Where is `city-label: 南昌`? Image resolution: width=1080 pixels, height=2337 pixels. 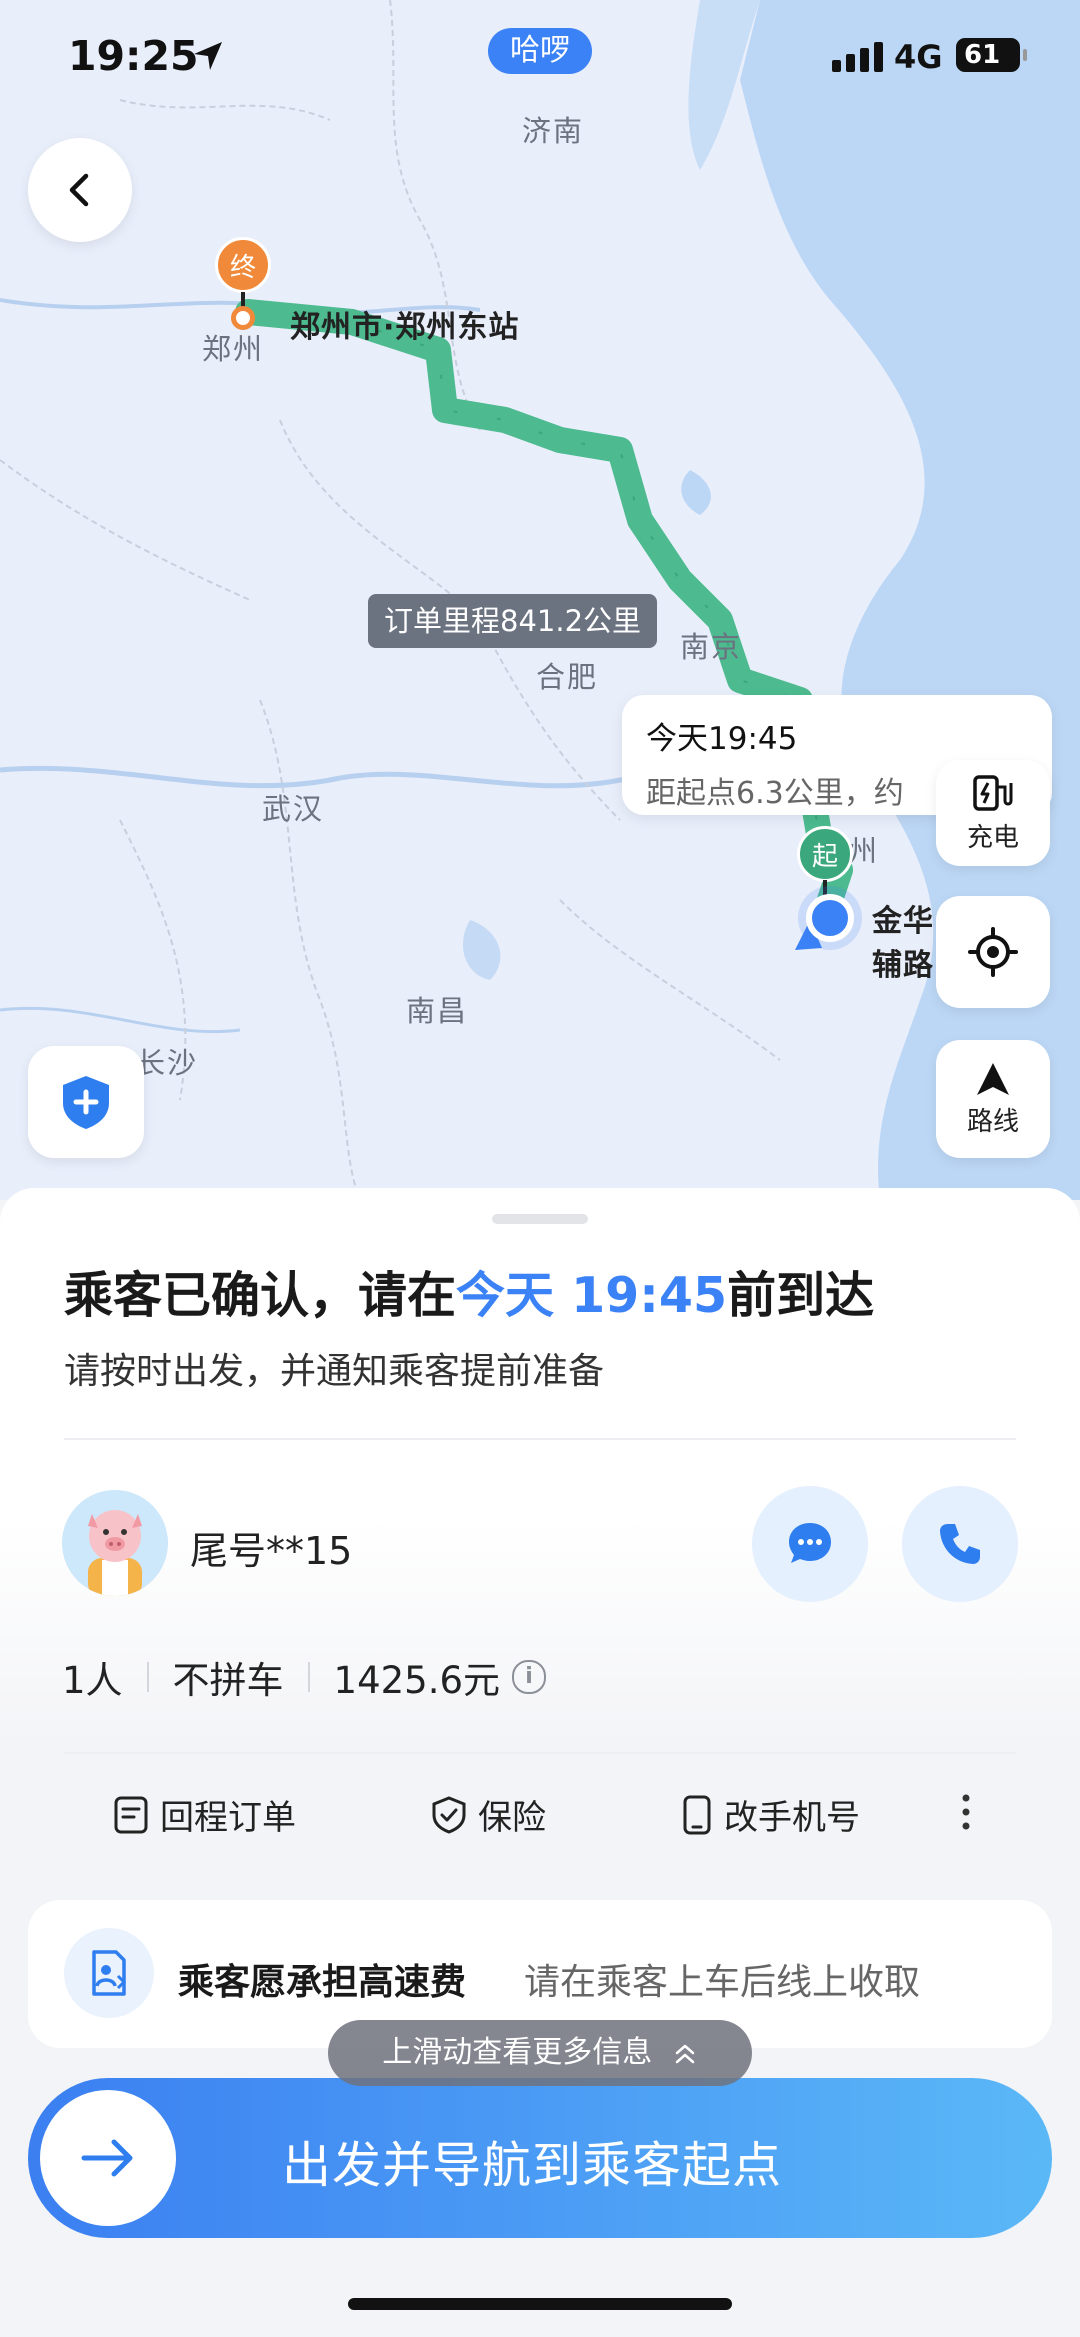 city-label: 南昌 is located at coordinates (437, 1011).